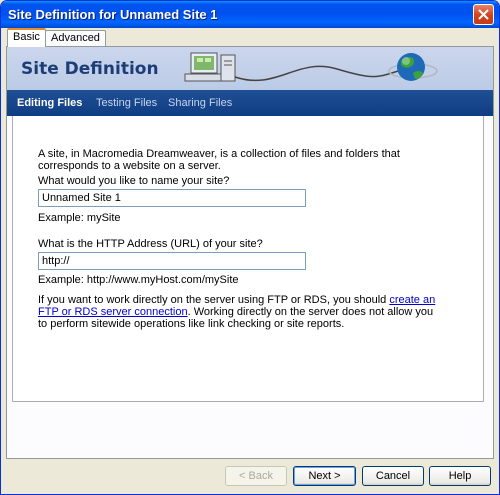 This screenshot has height=495, width=500. What do you see at coordinates (113, 14) in the screenshot?
I see `window-title: Site Definition for Unnamed Site 1` at bounding box center [113, 14].